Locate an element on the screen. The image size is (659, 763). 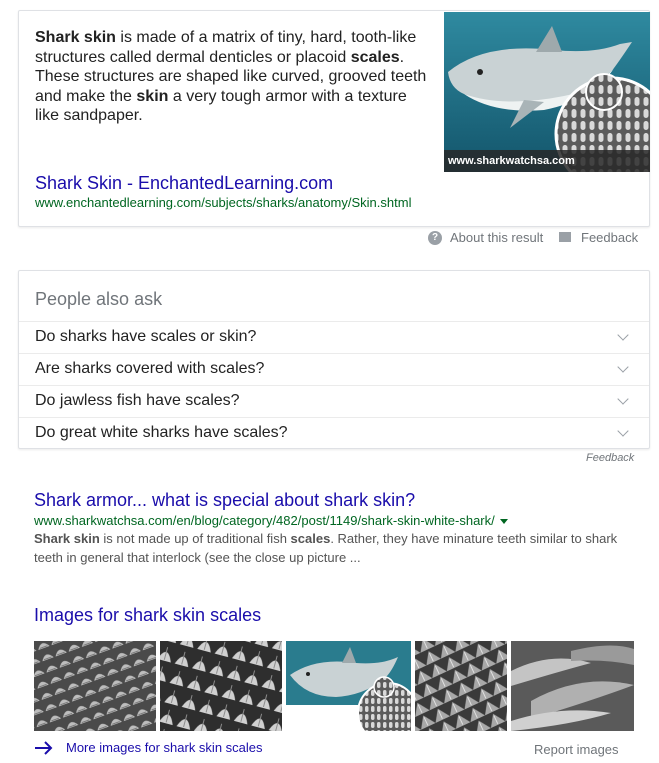
paa-question-item: Do great white sharks have scales? is located at coordinates (334, 433).